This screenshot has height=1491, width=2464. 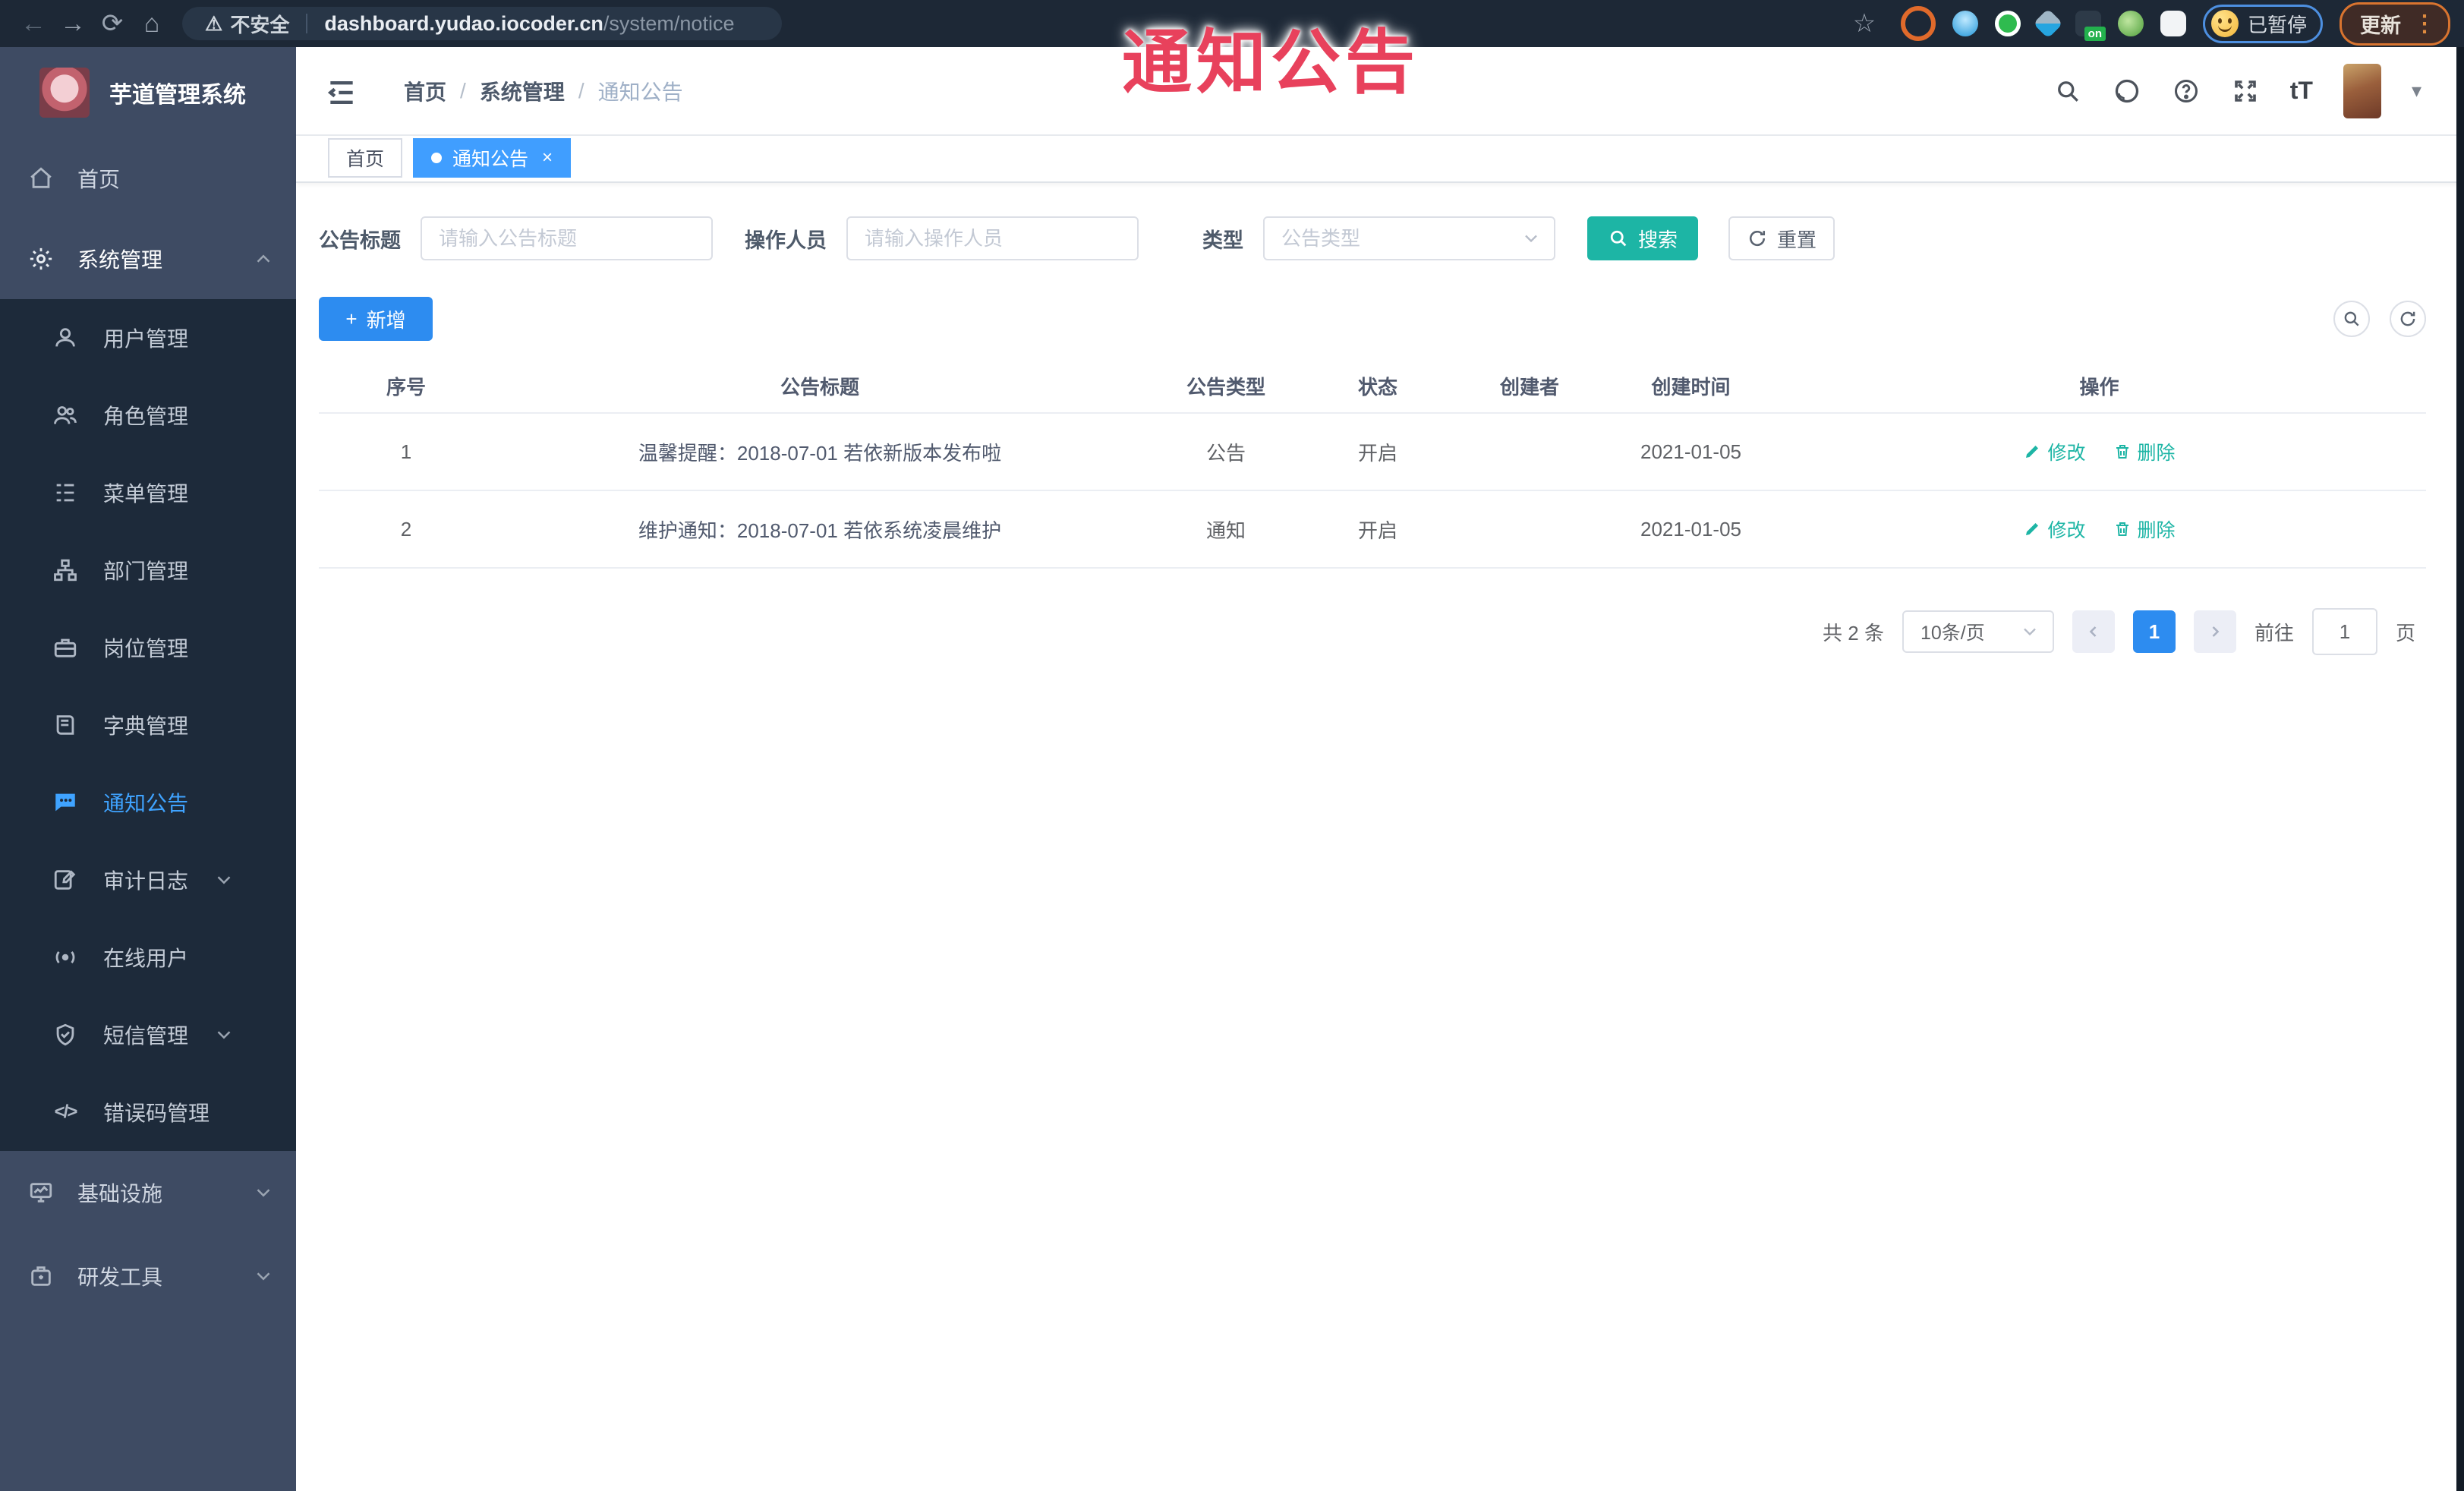 I want to click on font-size-icon: tT, so click(x=2301, y=91).